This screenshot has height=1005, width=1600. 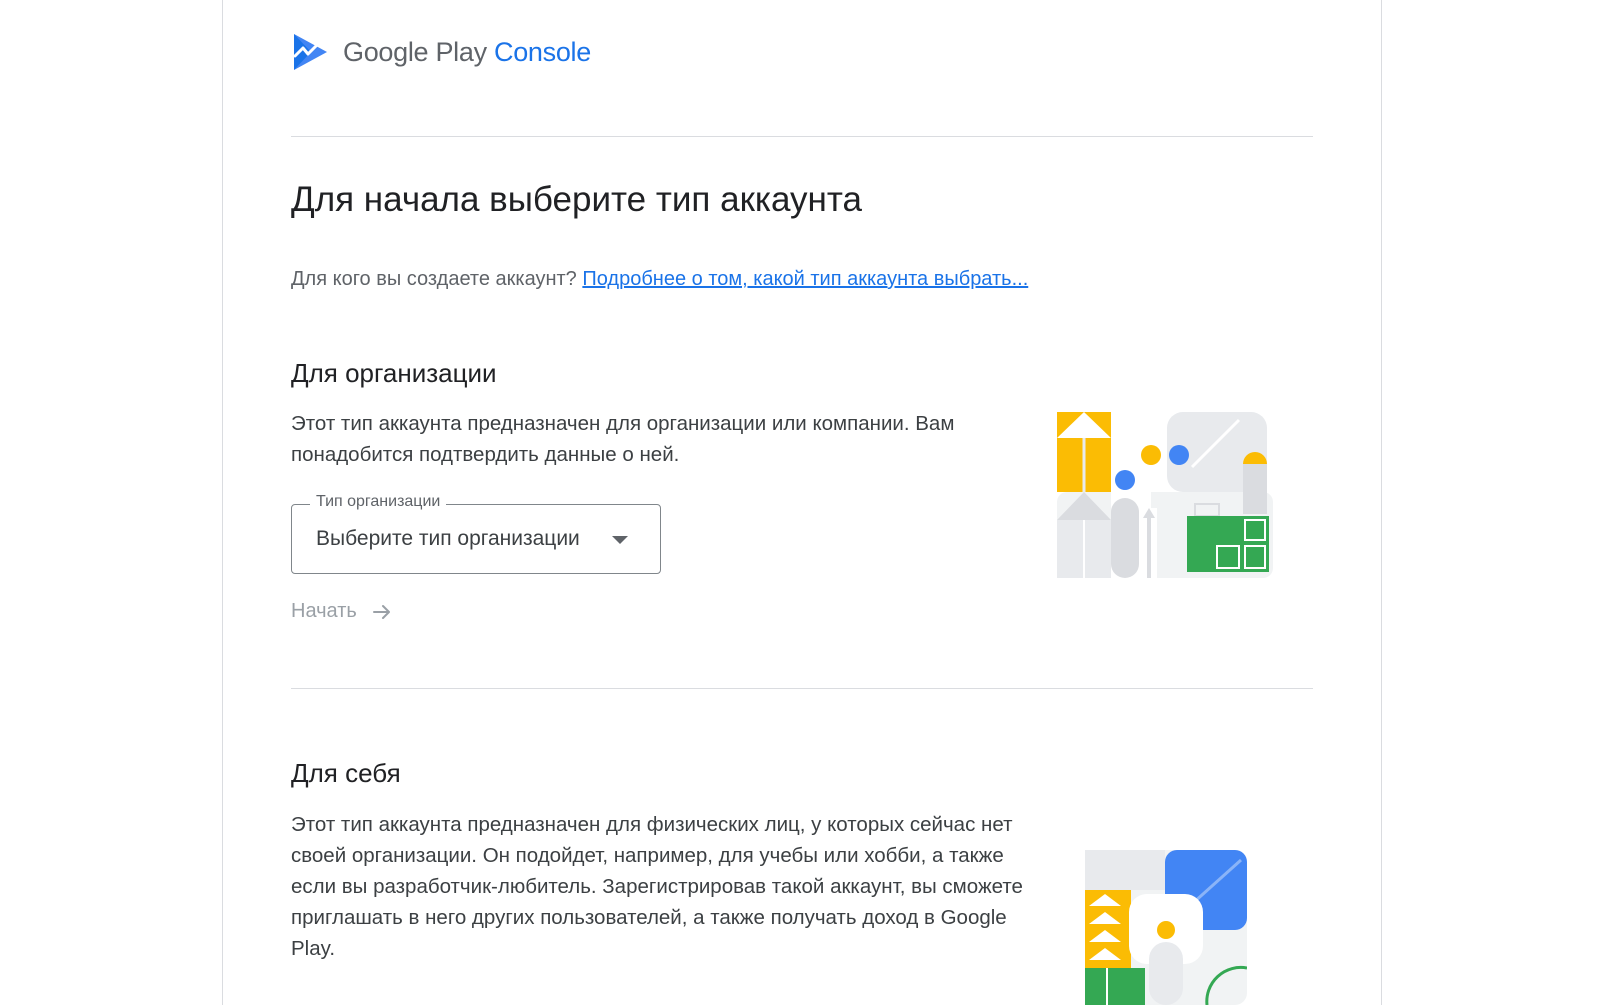 I want to click on logo-wordmark: Google Play Console, so click(x=467, y=52).